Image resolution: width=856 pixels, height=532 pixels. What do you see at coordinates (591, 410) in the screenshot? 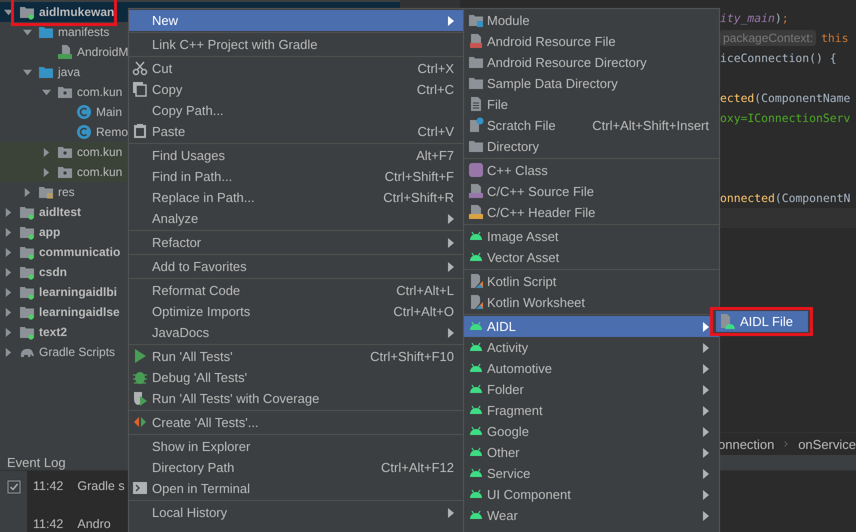
I see `menu-item: Fragment` at bounding box center [591, 410].